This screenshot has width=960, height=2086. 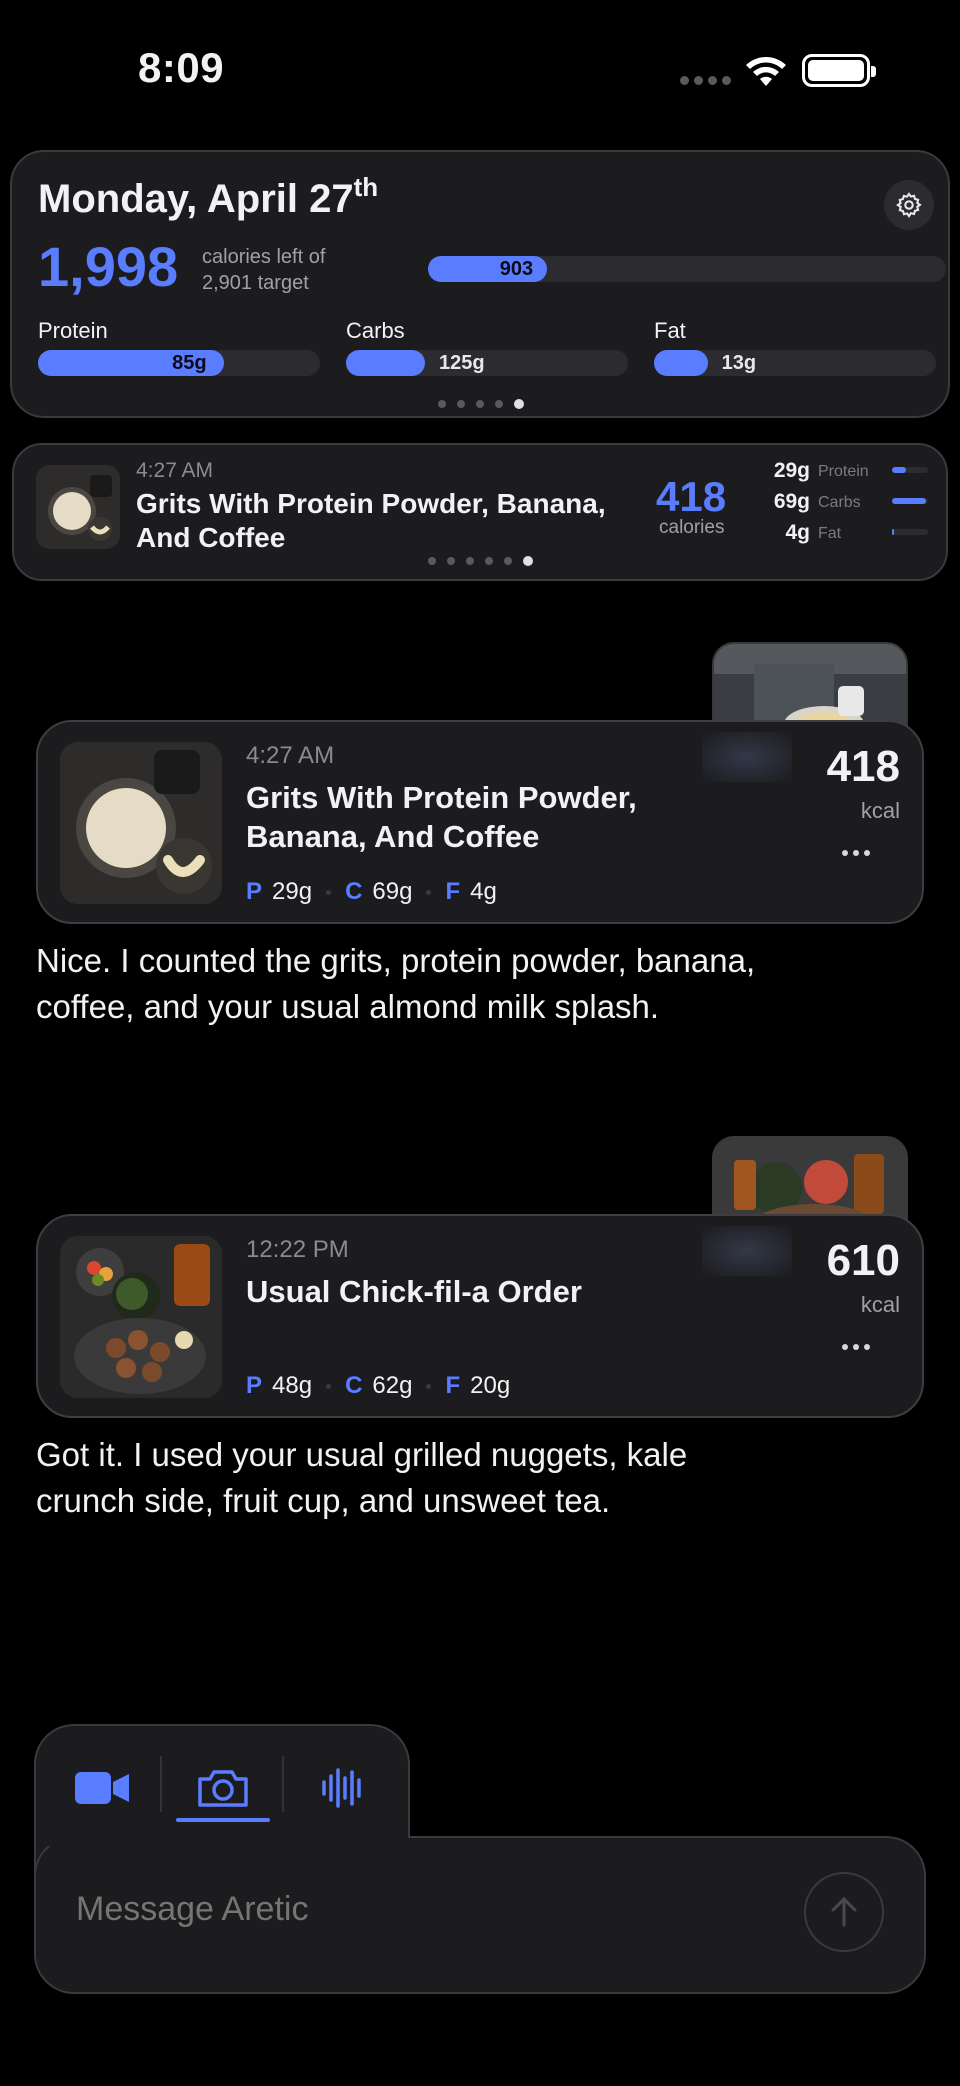 What do you see at coordinates (687, 269) in the screenshot?
I see `calories-consumed-bar: 903` at bounding box center [687, 269].